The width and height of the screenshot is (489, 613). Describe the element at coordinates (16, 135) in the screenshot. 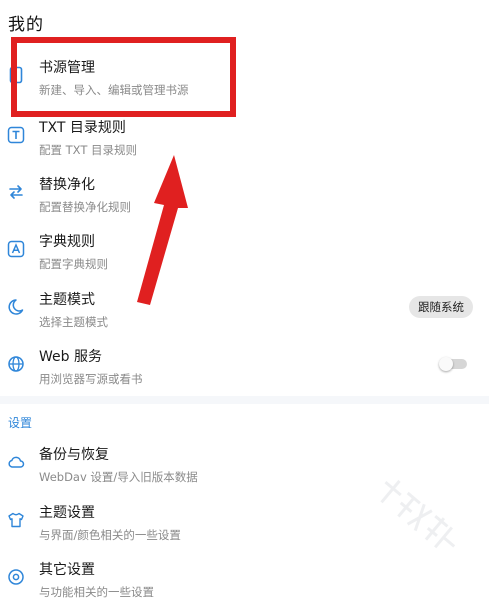

I see `text-rule-icon` at that location.